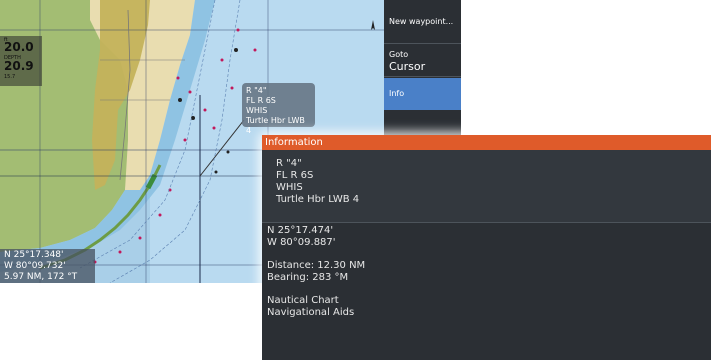 This screenshot has height=360, width=711. Describe the element at coordinates (19, 66) in the screenshot. I see `depth-value-2: 20.9` at that location.